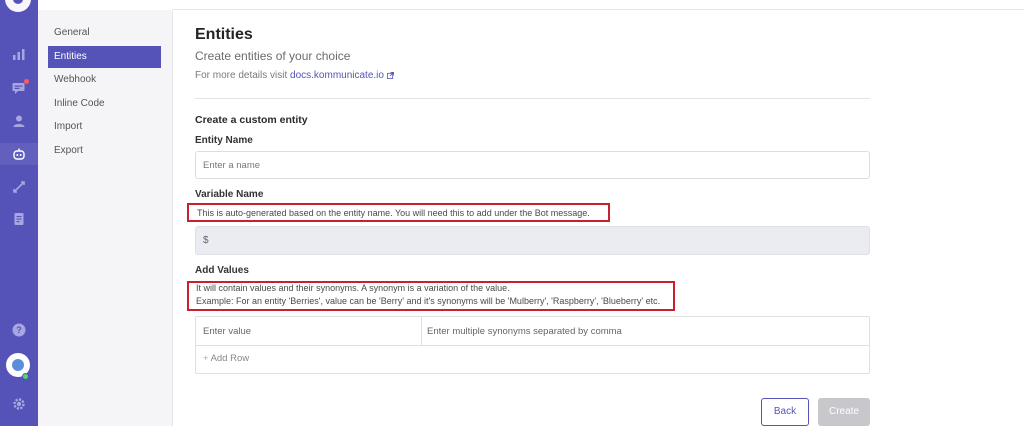 This screenshot has width=1024, height=426. What do you see at coordinates (337, 75) in the screenshot?
I see `docs-link: docs.kommunicate.io` at bounding box center [337, 75].